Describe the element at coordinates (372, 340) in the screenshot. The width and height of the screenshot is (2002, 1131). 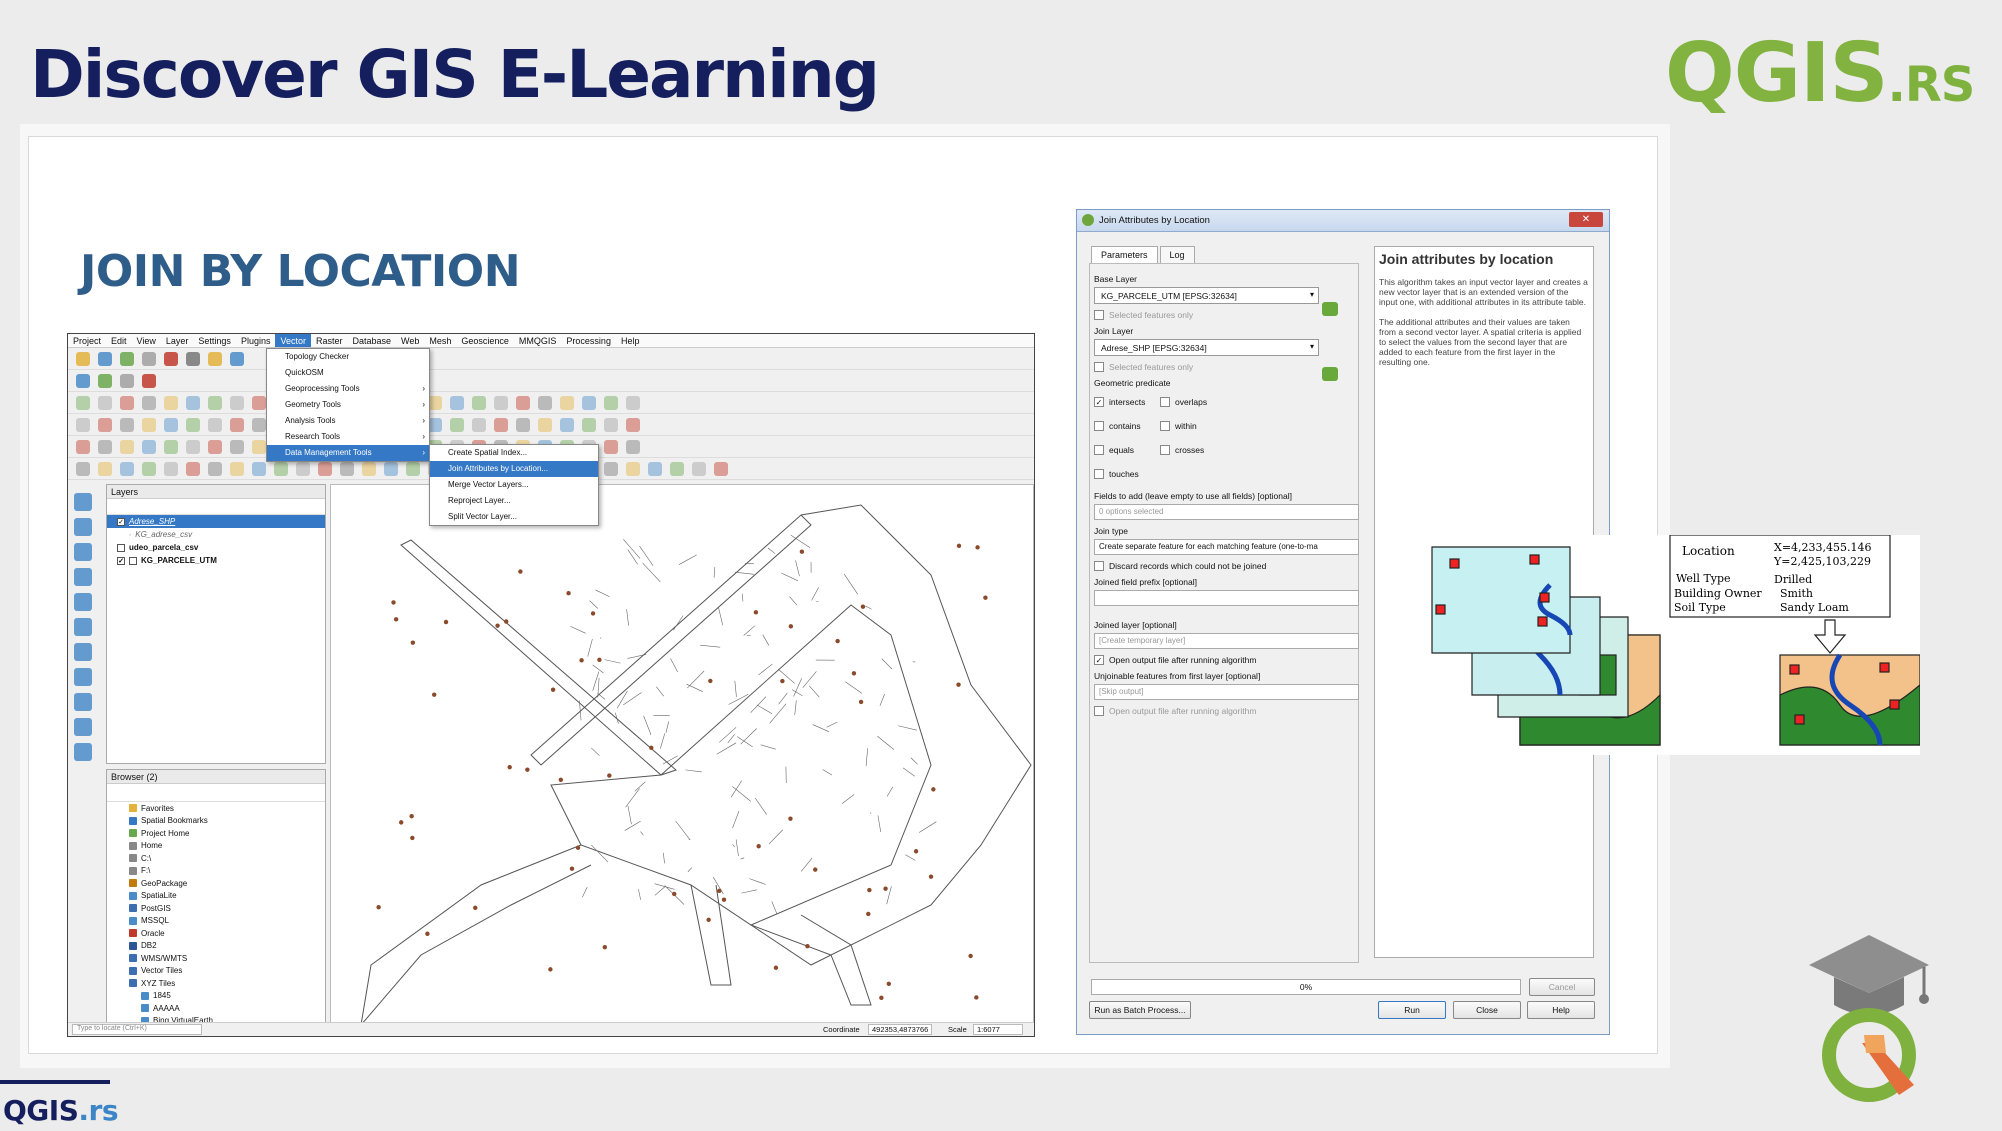
I see `menu-database: Database` at that location.